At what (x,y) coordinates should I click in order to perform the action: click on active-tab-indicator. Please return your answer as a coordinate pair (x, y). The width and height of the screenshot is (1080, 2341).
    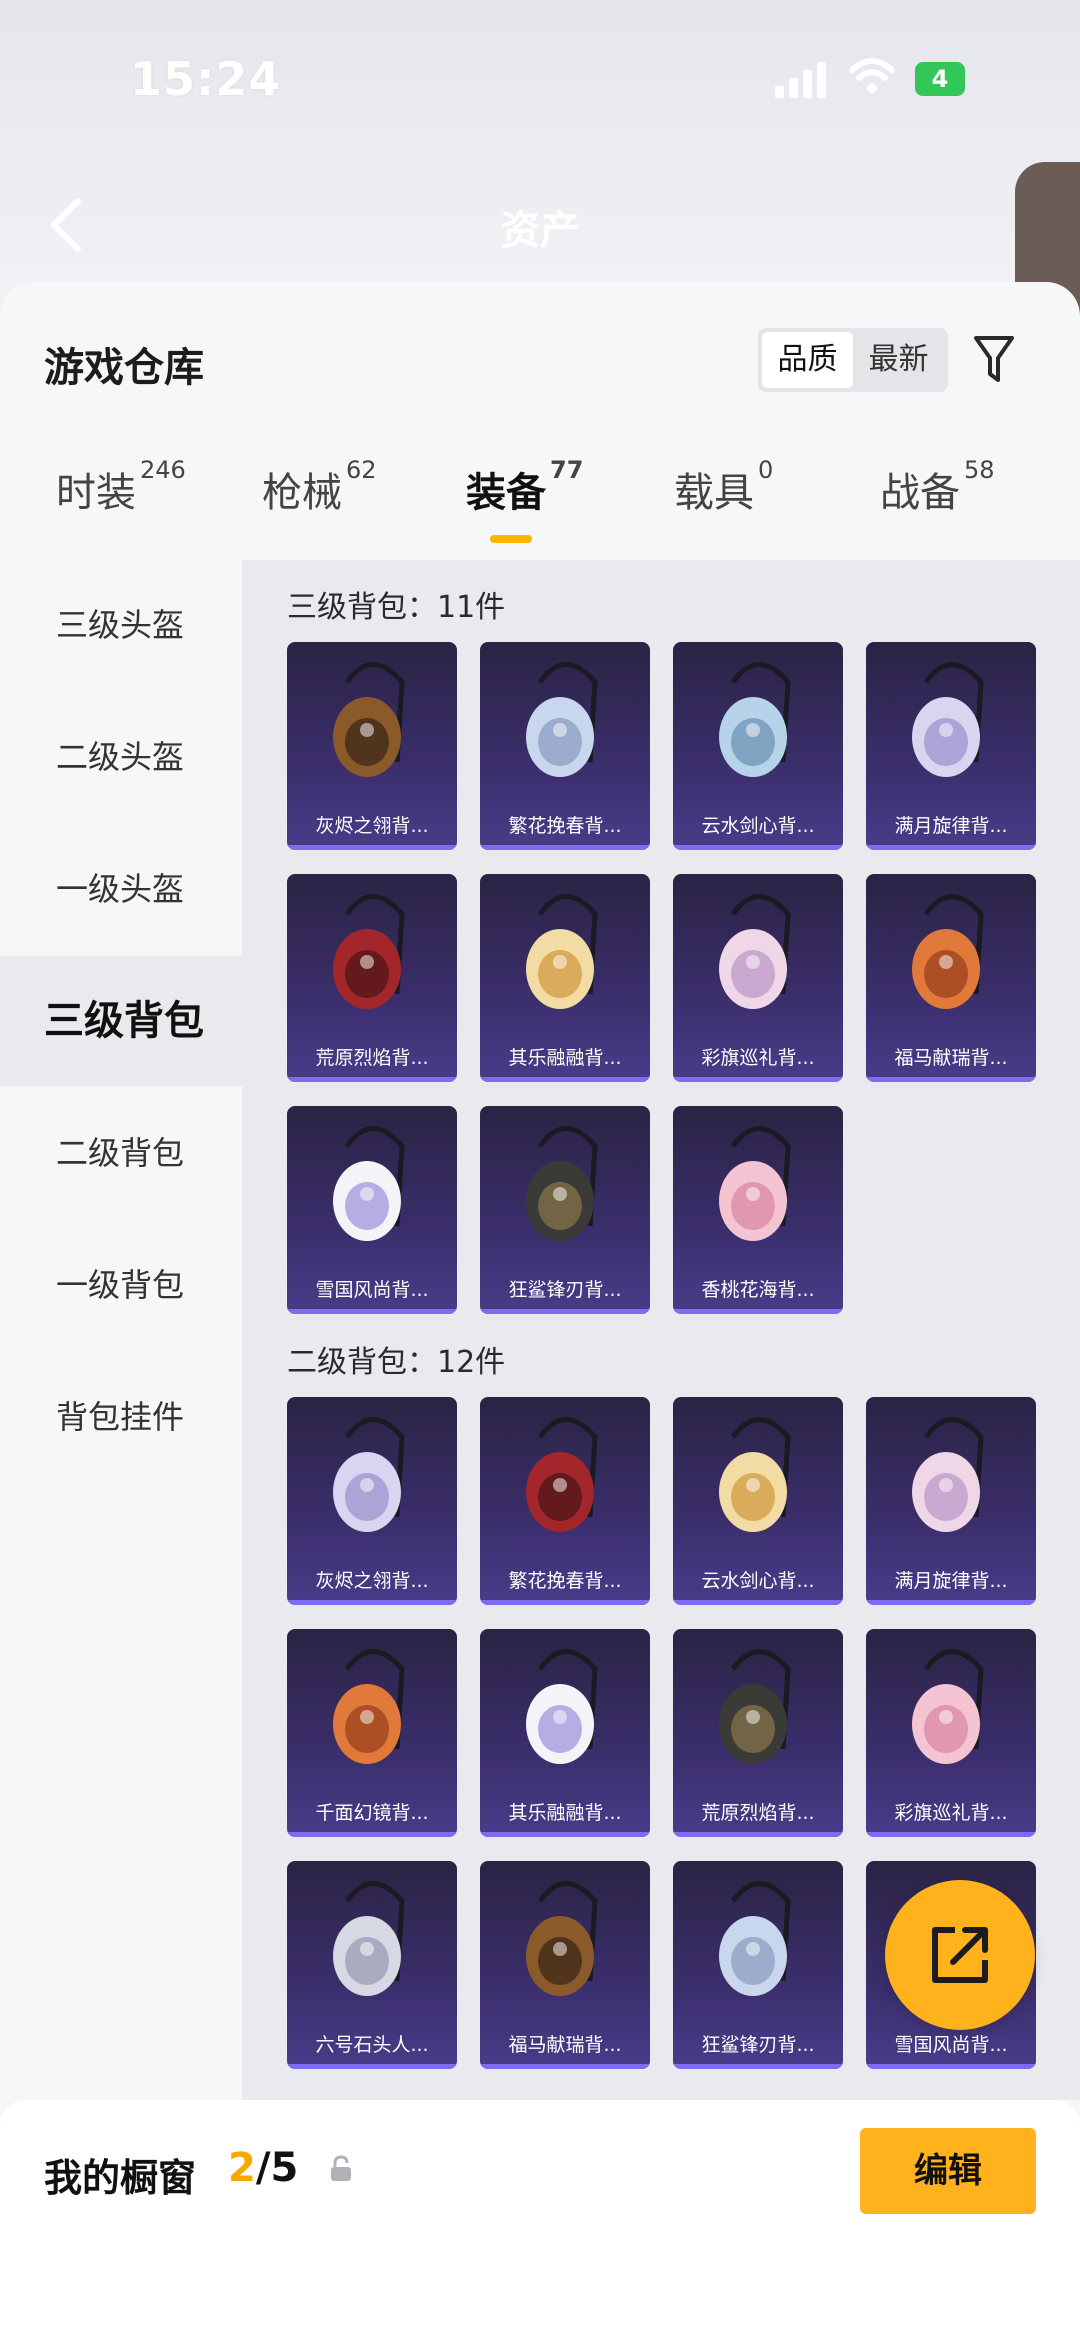
    Looking at the image, I should click on (511, 539).